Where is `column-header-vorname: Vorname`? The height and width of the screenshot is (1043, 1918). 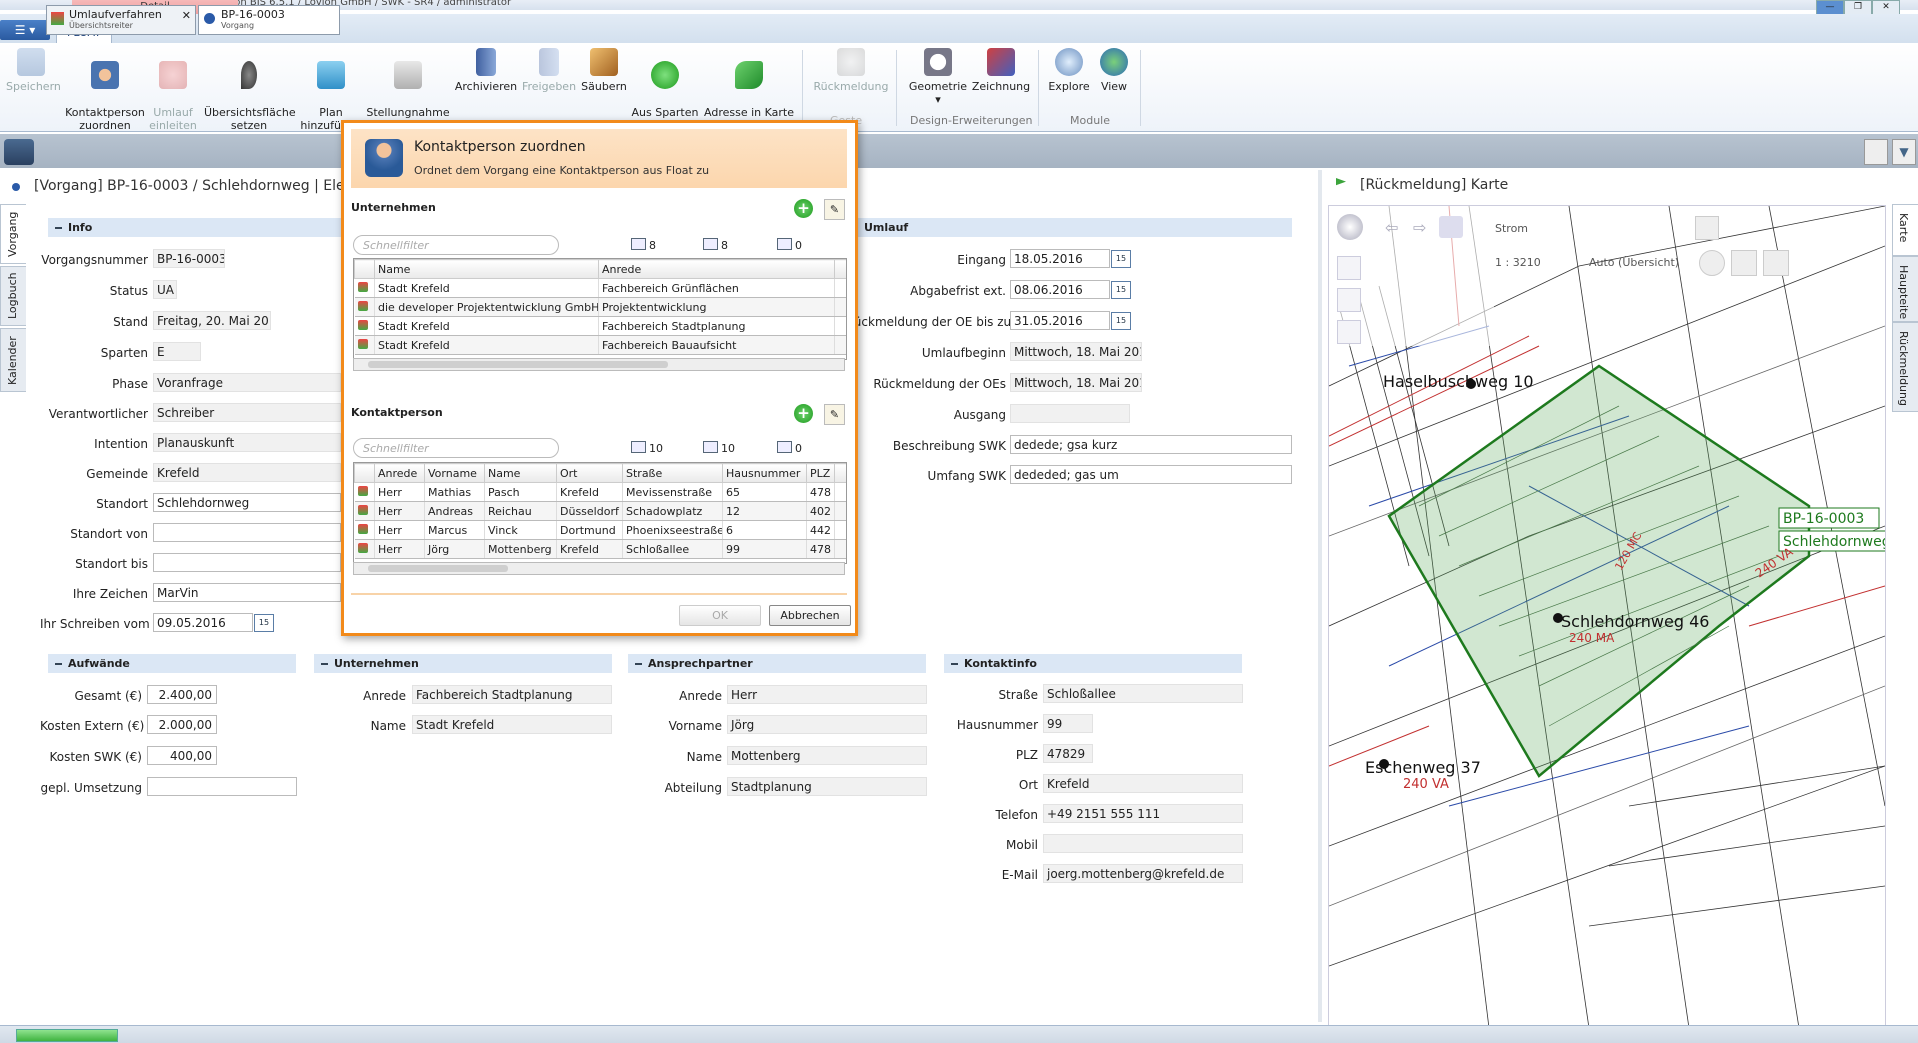 column-header-vorname: Vorname is located at coordinates (454, 473).